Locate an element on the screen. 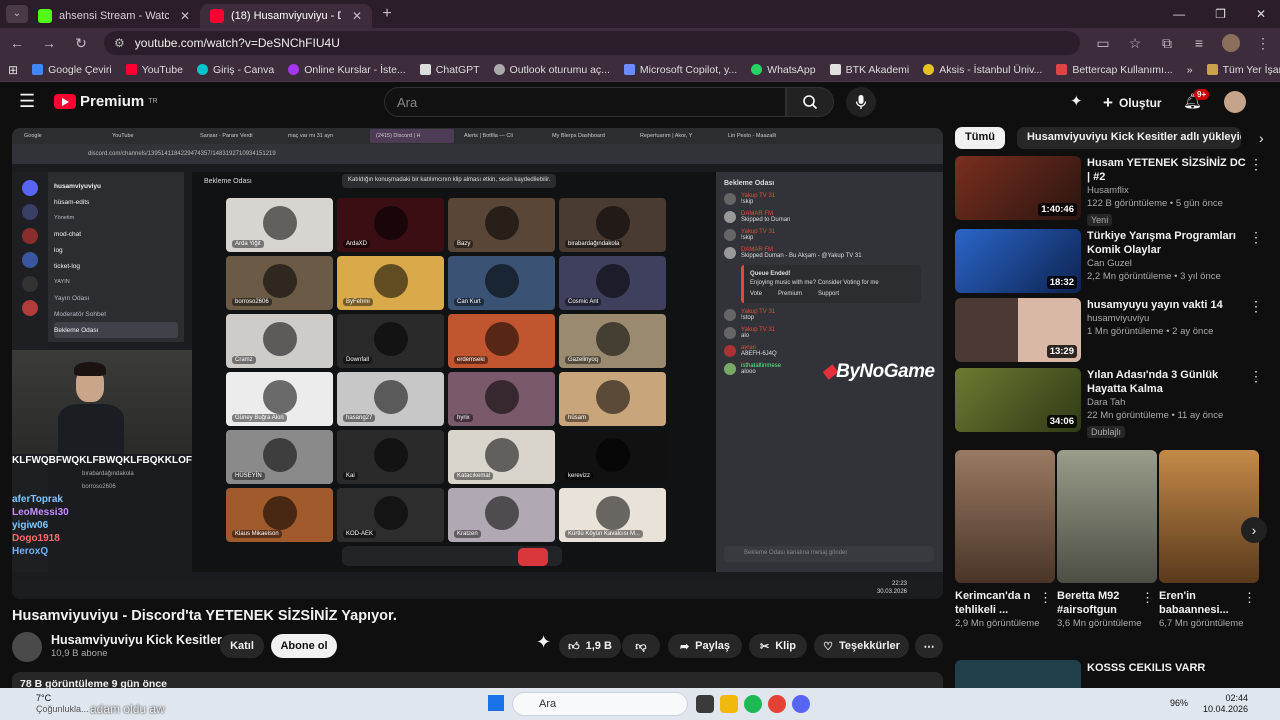 This screenshot has height=720, width=1280. browser-tab-kick: ahsensi Stream - Watch Live on ✕ is located at coordinates (114, 16).